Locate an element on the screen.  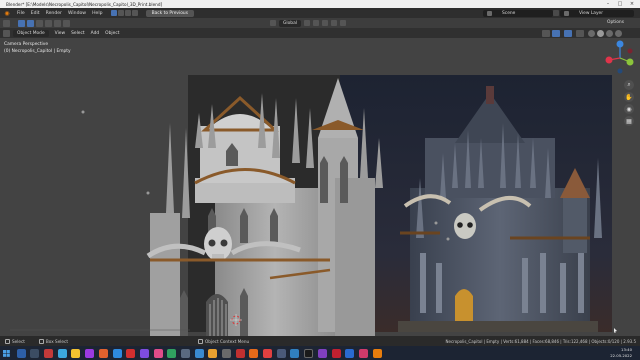
overlay-toggle-icon is located at coordinates (568, 33).